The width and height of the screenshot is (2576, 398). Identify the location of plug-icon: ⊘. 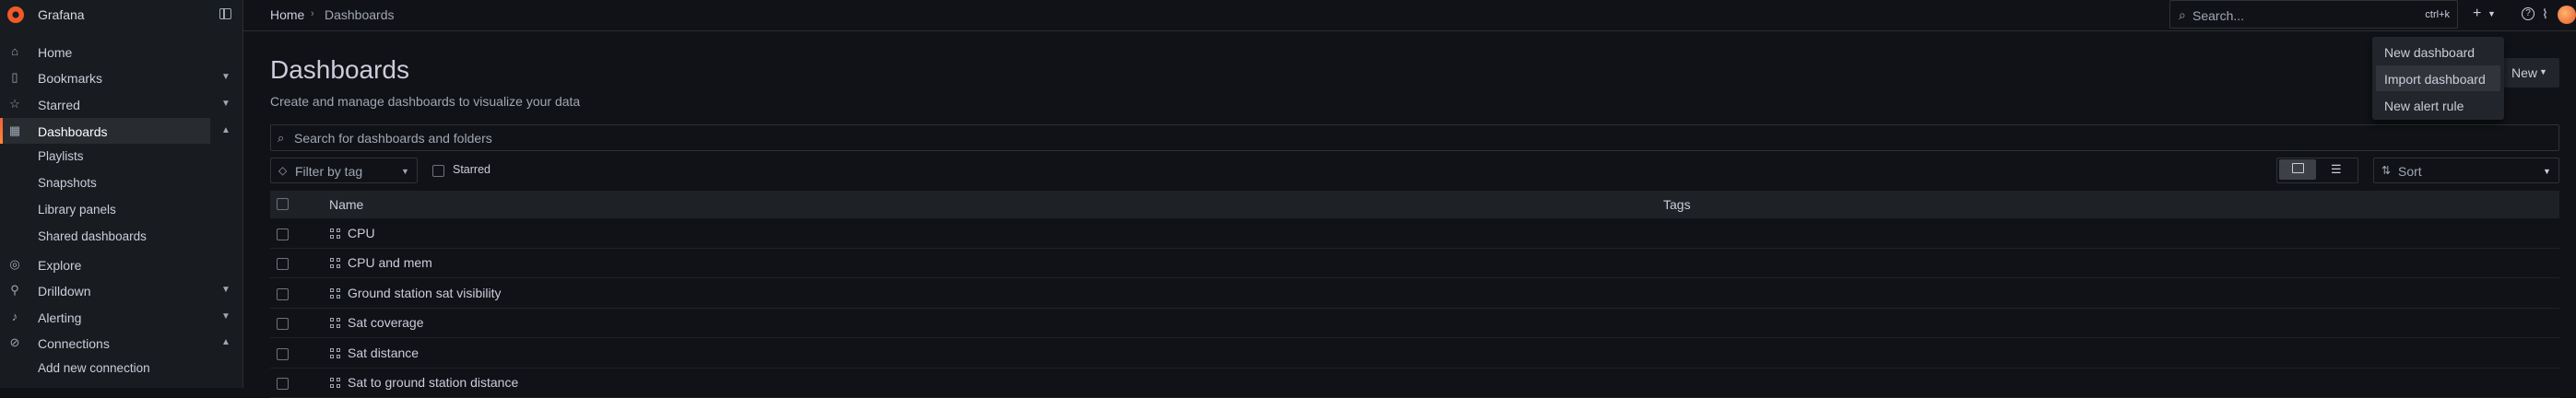
(14, 342).